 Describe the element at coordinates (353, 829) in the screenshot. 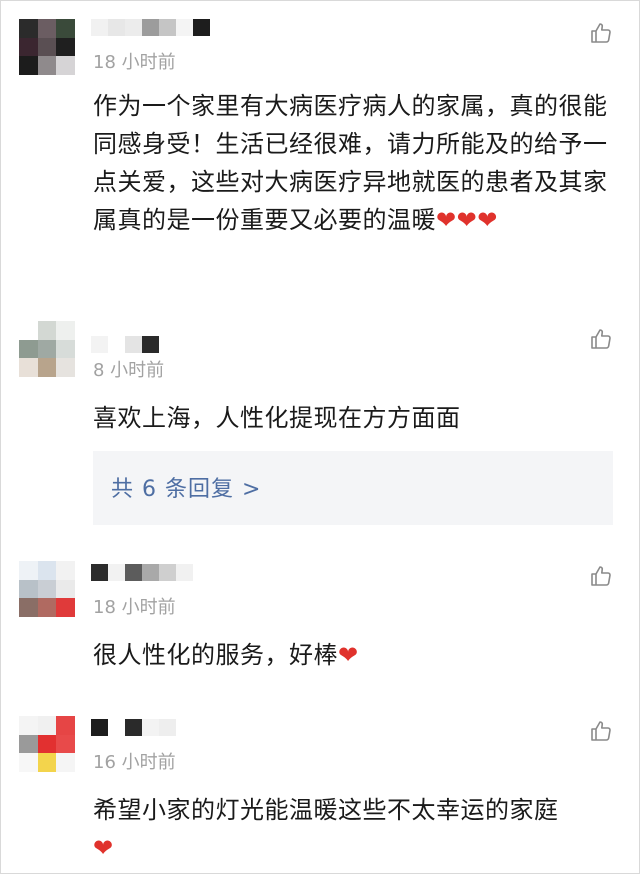

I see `comment-text: 希望小家的灯光能温暖这些不太幸运的家庭 ❤` at that location.